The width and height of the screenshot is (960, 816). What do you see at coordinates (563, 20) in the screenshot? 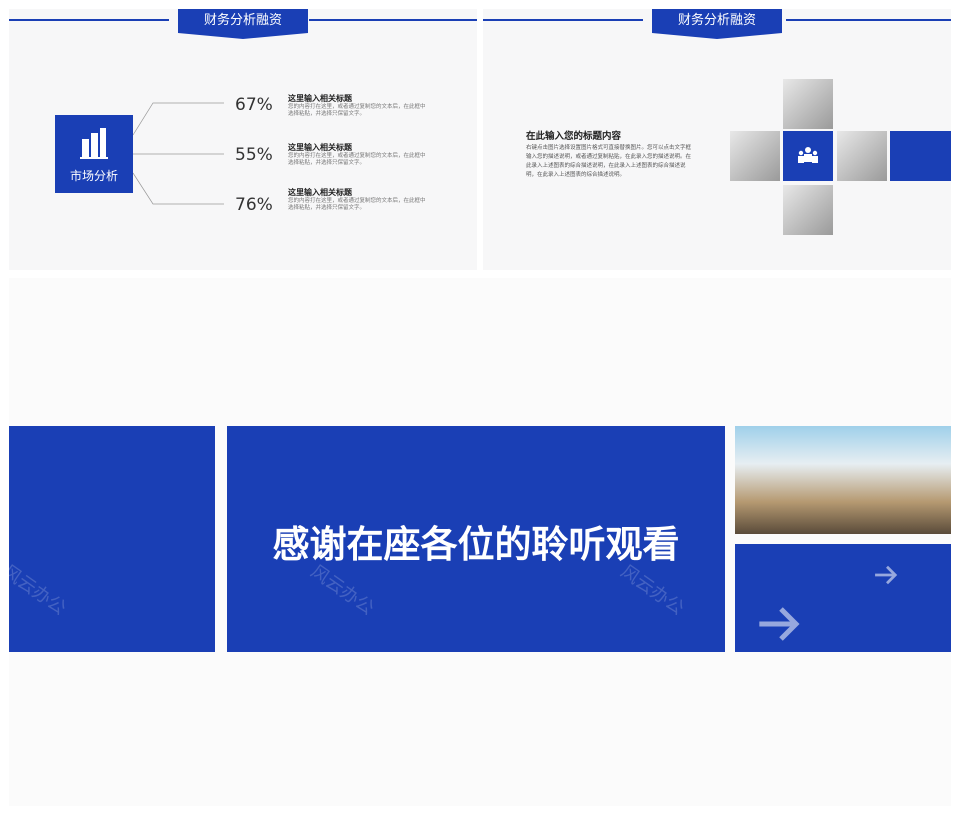
I see `header-line-left` at bounding box center [563, 20].